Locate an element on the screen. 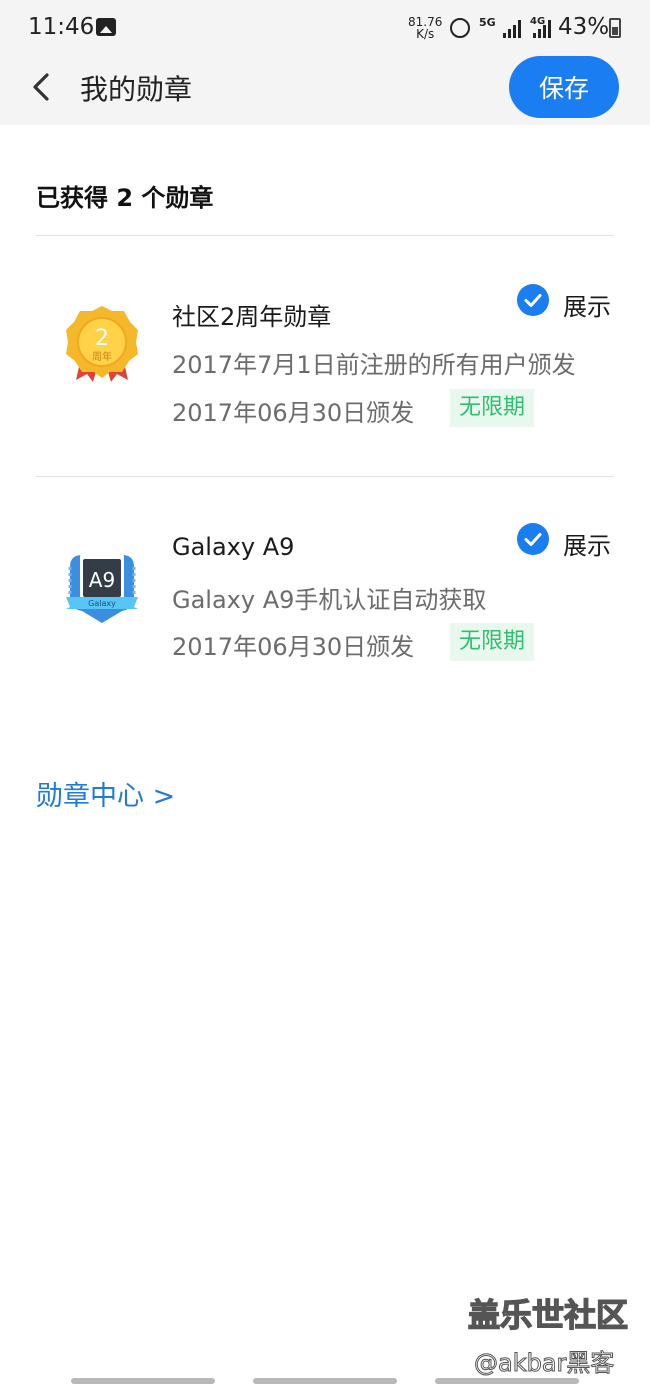  save-button: 保存 is located at coordinates (564, 87).